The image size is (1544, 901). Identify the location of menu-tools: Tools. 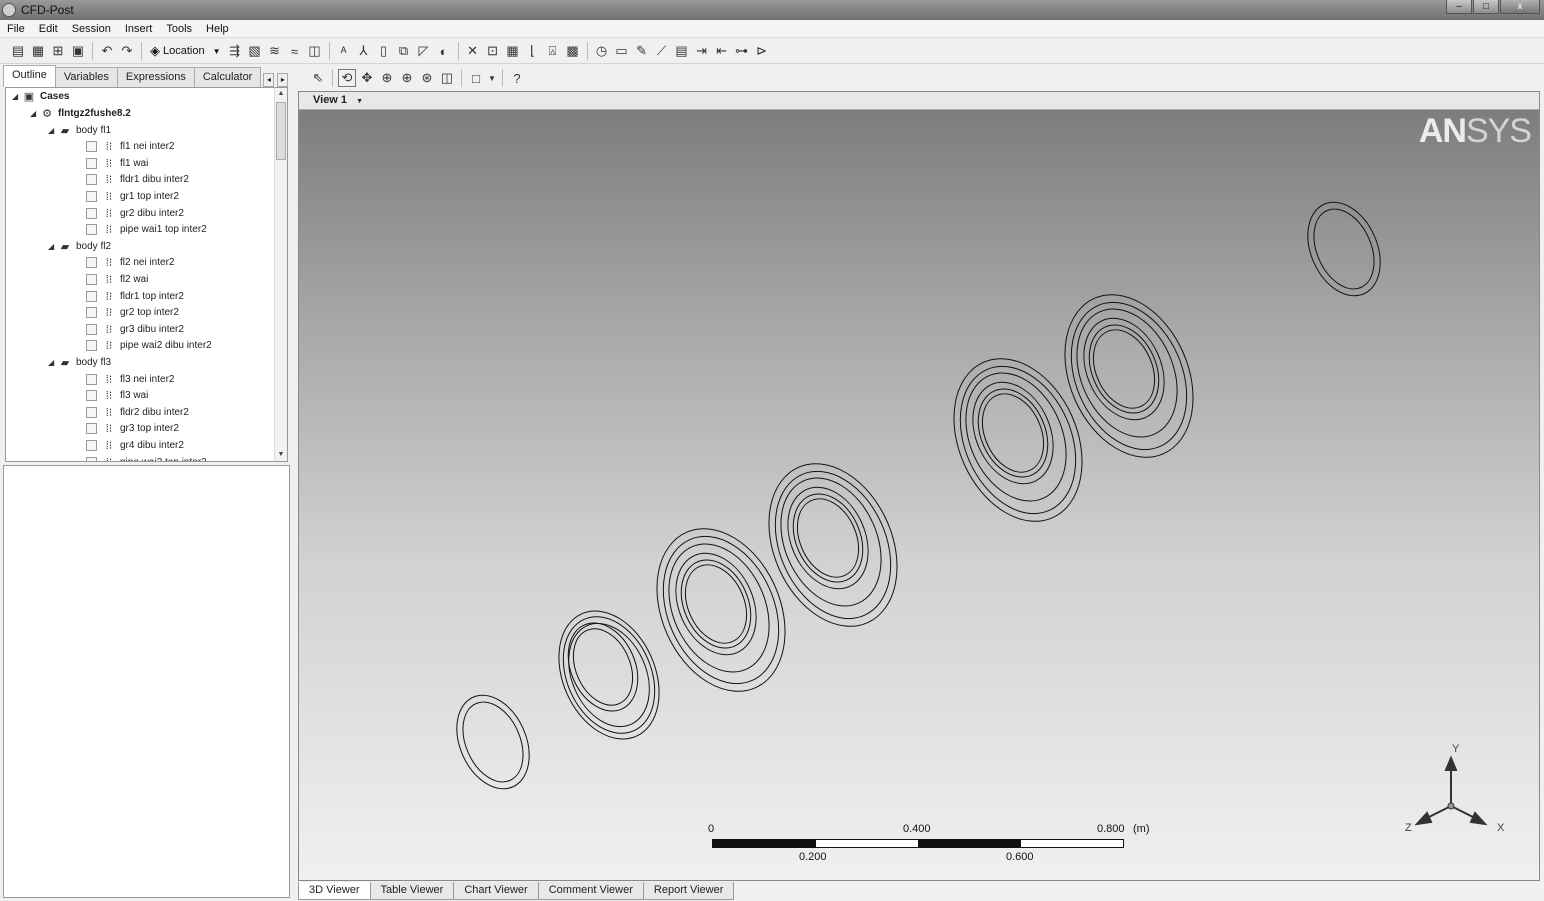
(179, 29).